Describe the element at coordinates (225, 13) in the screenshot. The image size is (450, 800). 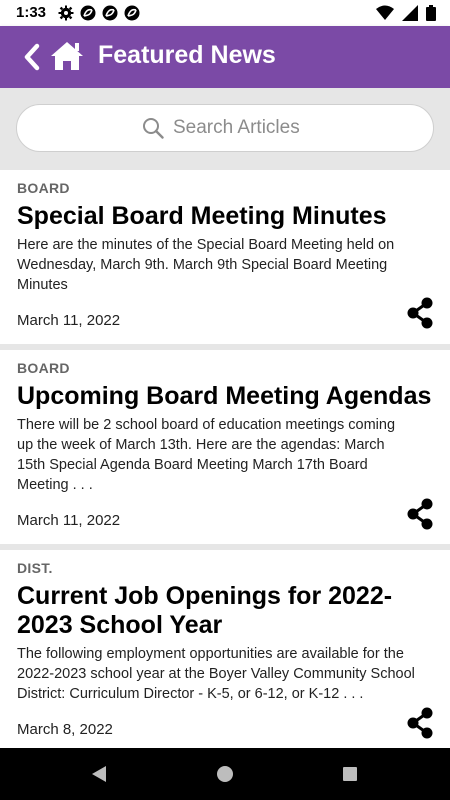
I see `status-bar: 1:33` at that location.